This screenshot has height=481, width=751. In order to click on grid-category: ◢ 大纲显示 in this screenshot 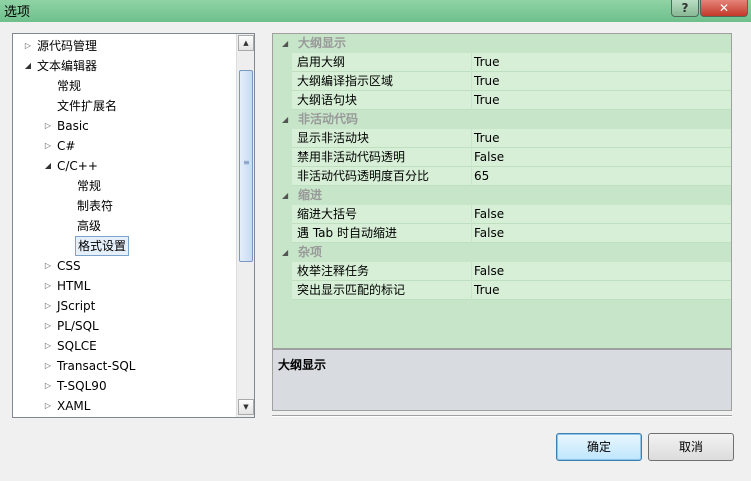, I will do `click(502, 43)`.